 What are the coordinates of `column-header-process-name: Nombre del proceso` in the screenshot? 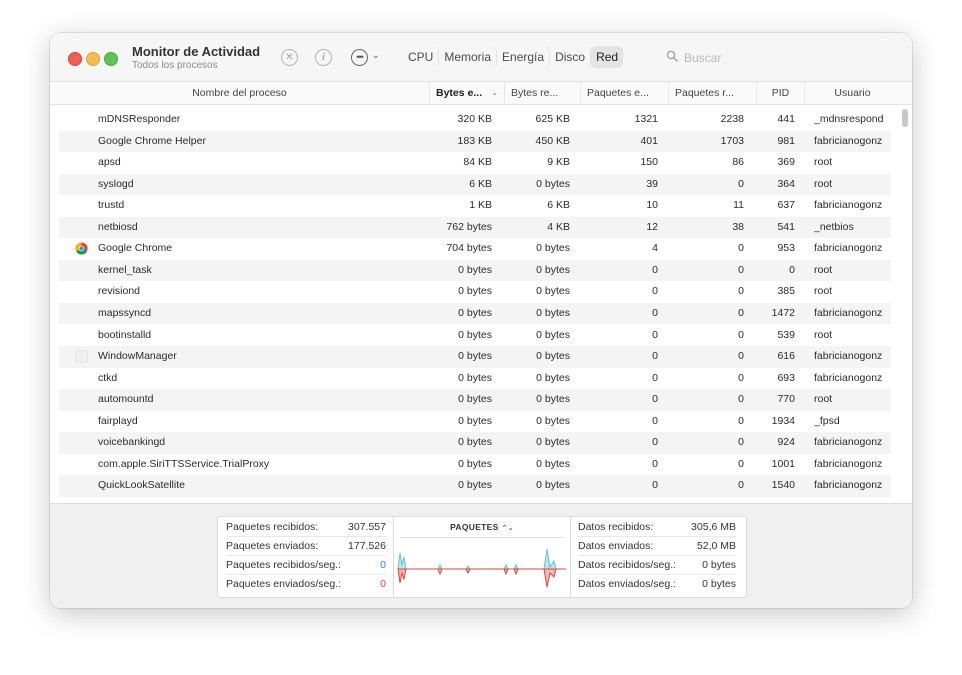 It's located at (239, 93).